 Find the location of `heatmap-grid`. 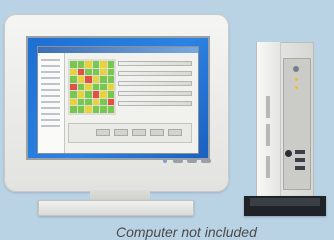

heatmap-grid is located at coordinates (92, 87).